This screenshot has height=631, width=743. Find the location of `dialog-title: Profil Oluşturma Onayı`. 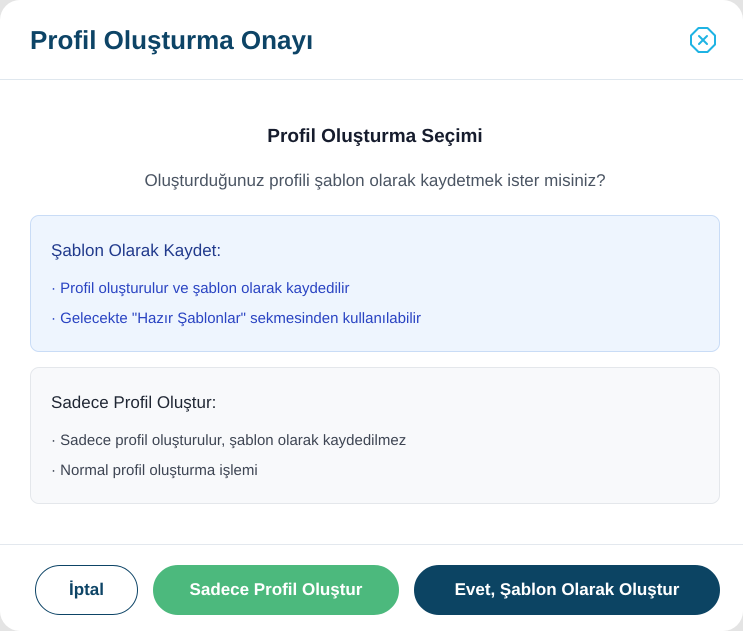

dialog-title: Profil Oluşturma Onayı is located at coordinates (172, 40).